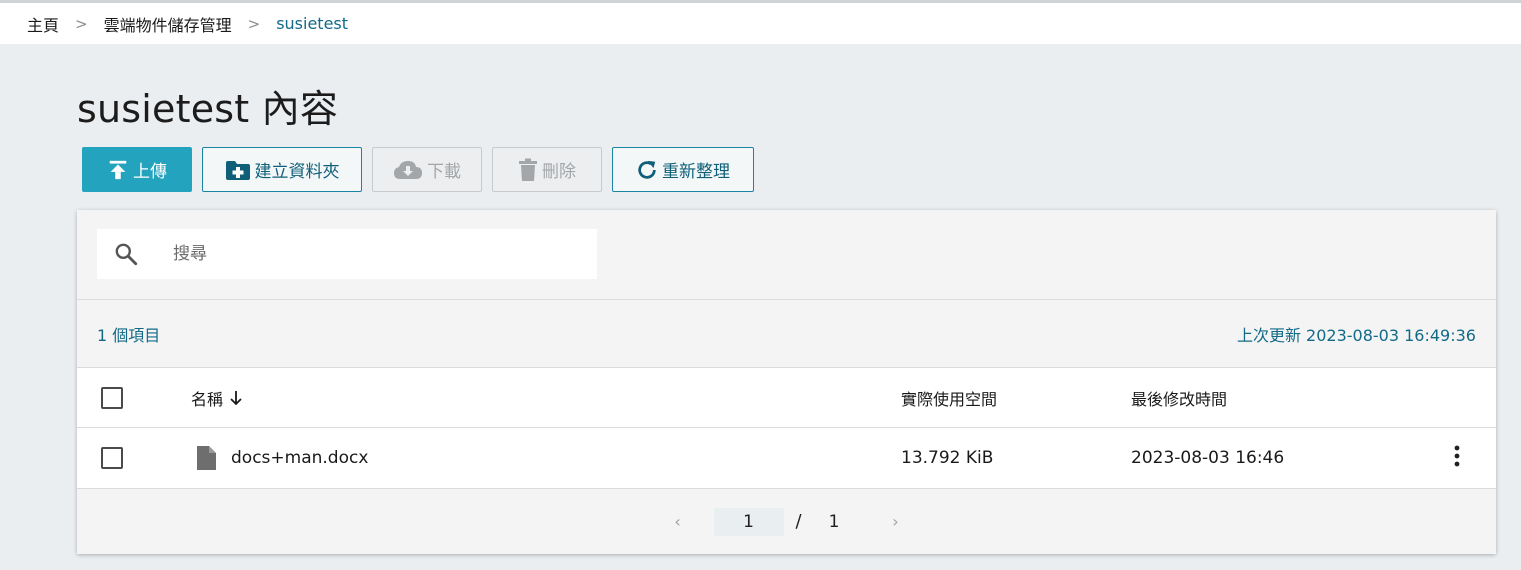 This screenshot has height=570, width=1521. I want to click on page-title: susietest 內容, so click(208, 109).